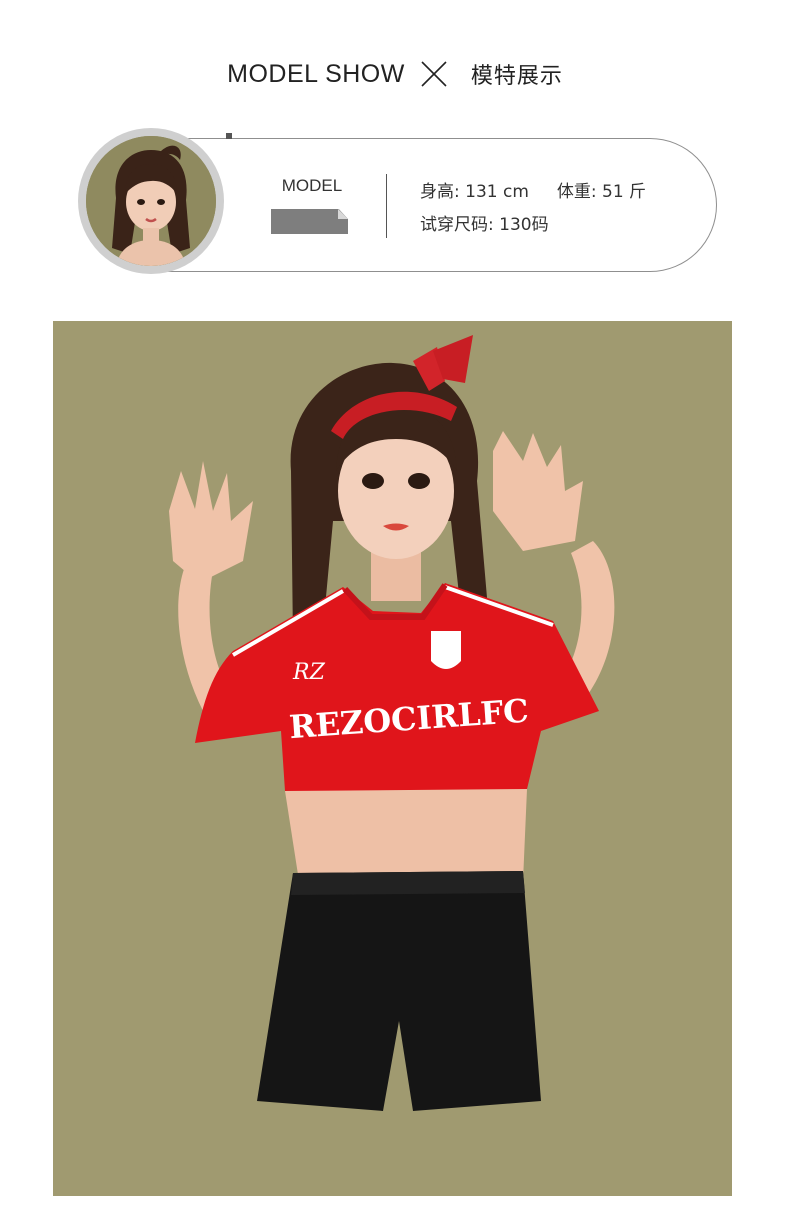 The width and height of the screenshot is (790, 1227). I want to click on model-avatar-photo, so click(151, 201).